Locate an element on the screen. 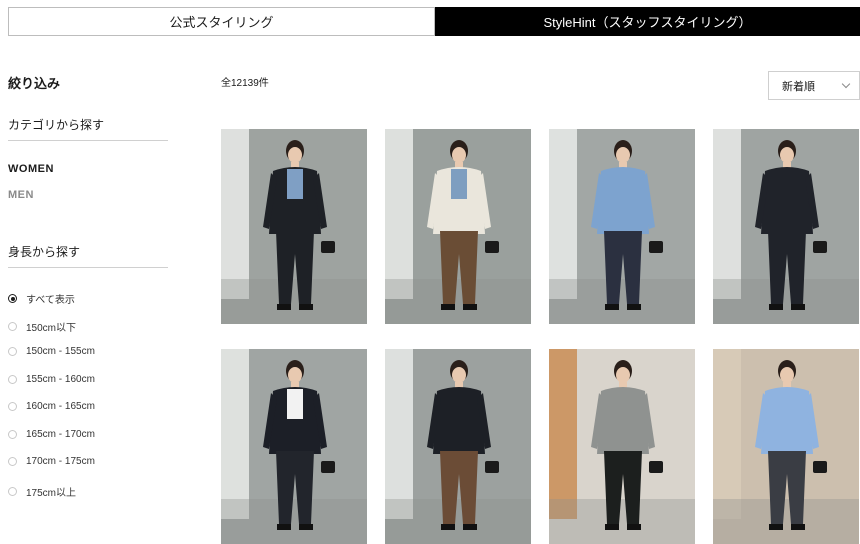 The image size is (860, 544). height-option-label: 150cm以下 is located at coordinates (51, 328).